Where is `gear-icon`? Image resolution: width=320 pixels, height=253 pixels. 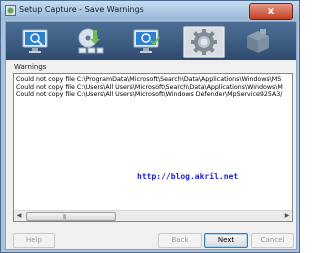
gear-icon is located at coordinates (204, 42).